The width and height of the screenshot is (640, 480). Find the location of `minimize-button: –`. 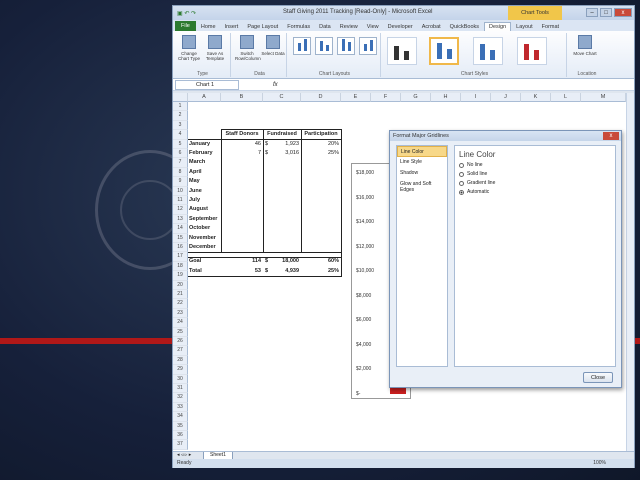

minimize-button: – is located at coordinates (592, 12).